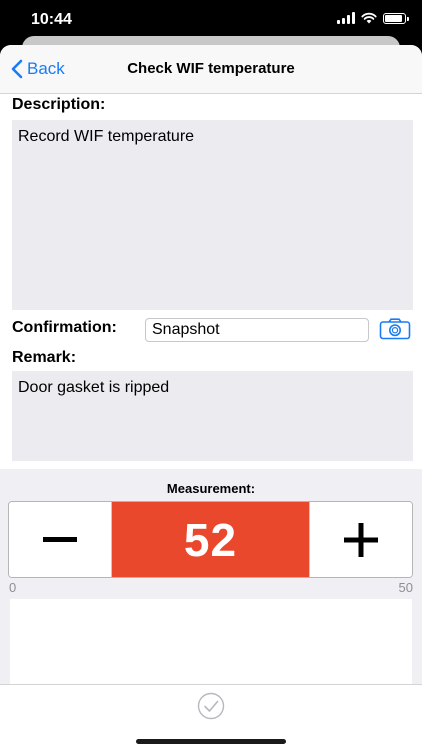  Describe the element at coordinates (211, 488) in the screenshot. I see `measurement-label: Measurement:` at that location.